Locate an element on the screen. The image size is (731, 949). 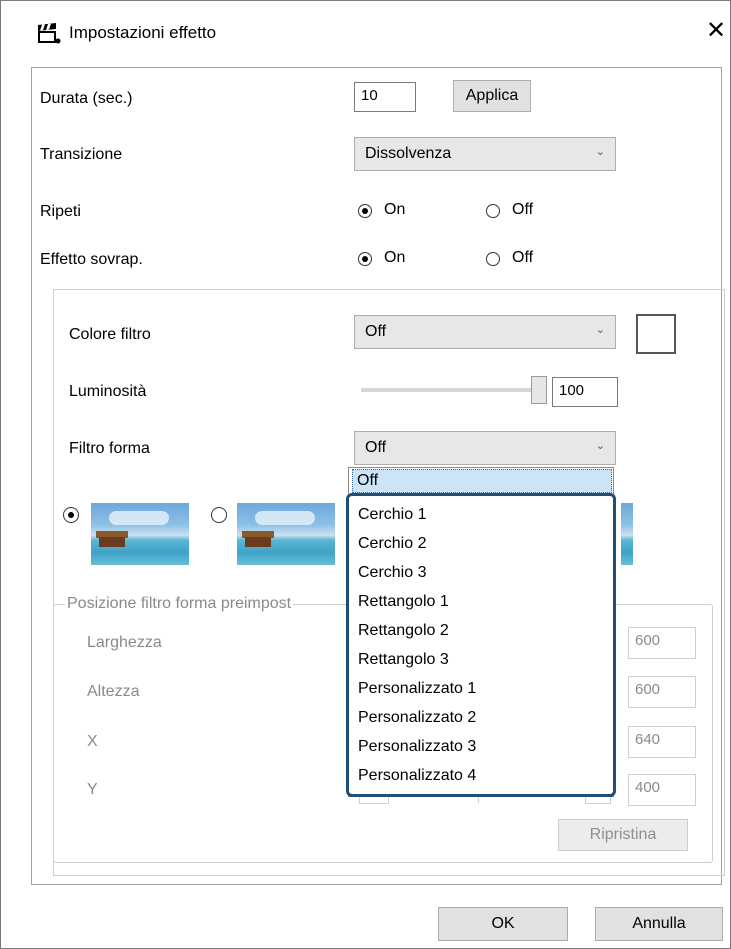
close-icon: ✕ is located at coordinates (716, 31).